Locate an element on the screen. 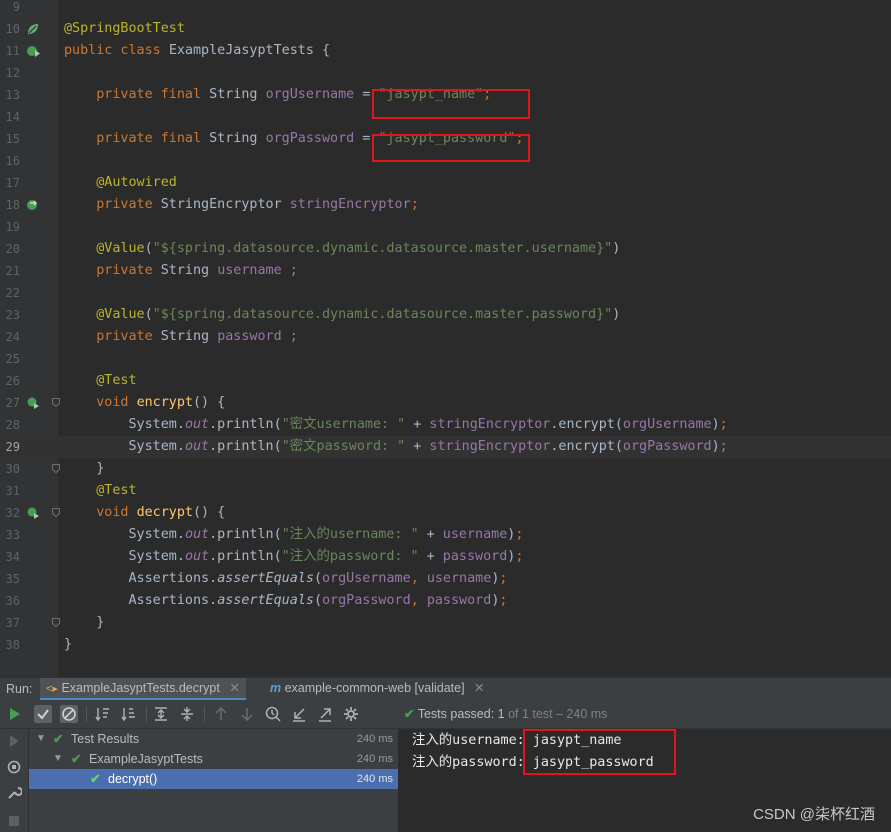 The width and height of the screenshot is (891, 832). run-toolbar: ✔ Tests passed: 1 of 1 test – 240 ms is located at coordinates (445, 714).